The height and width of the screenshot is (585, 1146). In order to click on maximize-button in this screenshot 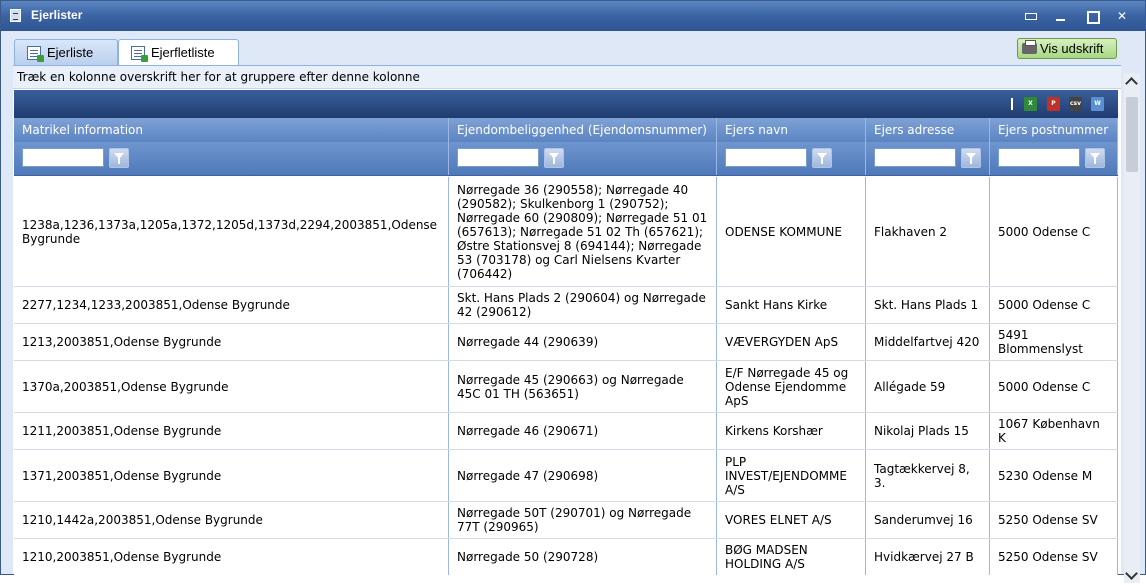, I will do `click(1092, 16)`.